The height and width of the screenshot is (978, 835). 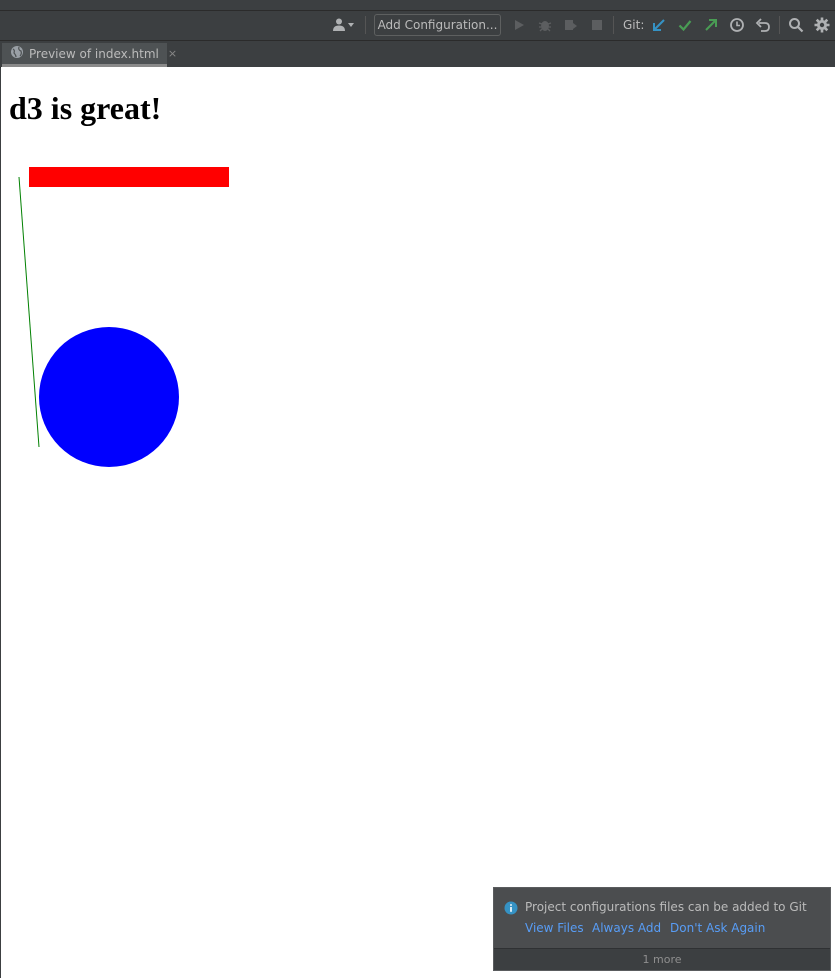 I want to click on user-dropdown-icon, so click(x=344, y=25).